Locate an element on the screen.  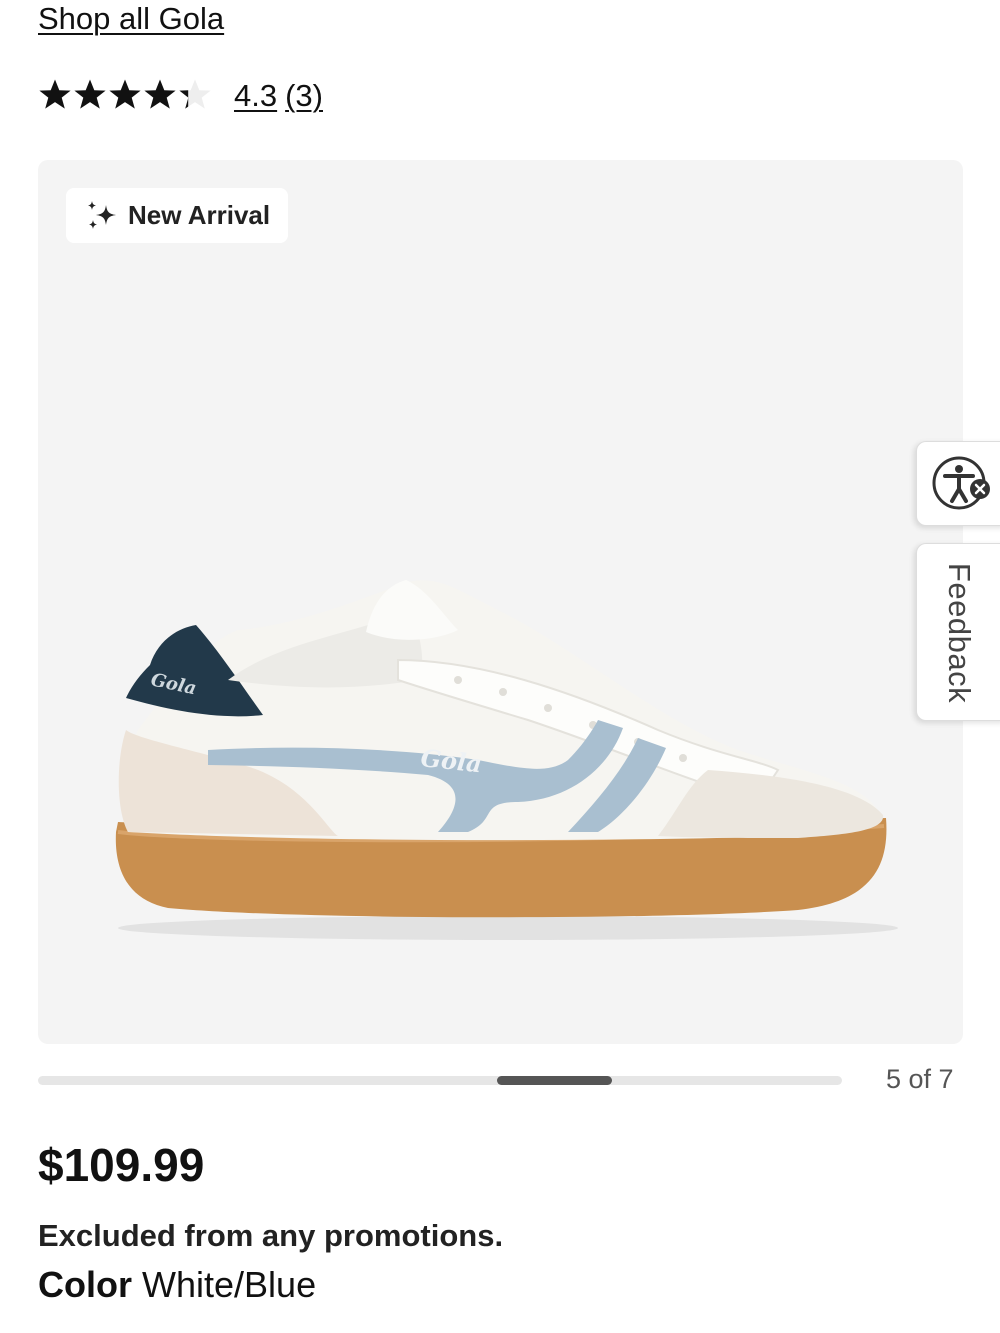
image-counter: 5 of 7 is located at coordinates (920, 1079).